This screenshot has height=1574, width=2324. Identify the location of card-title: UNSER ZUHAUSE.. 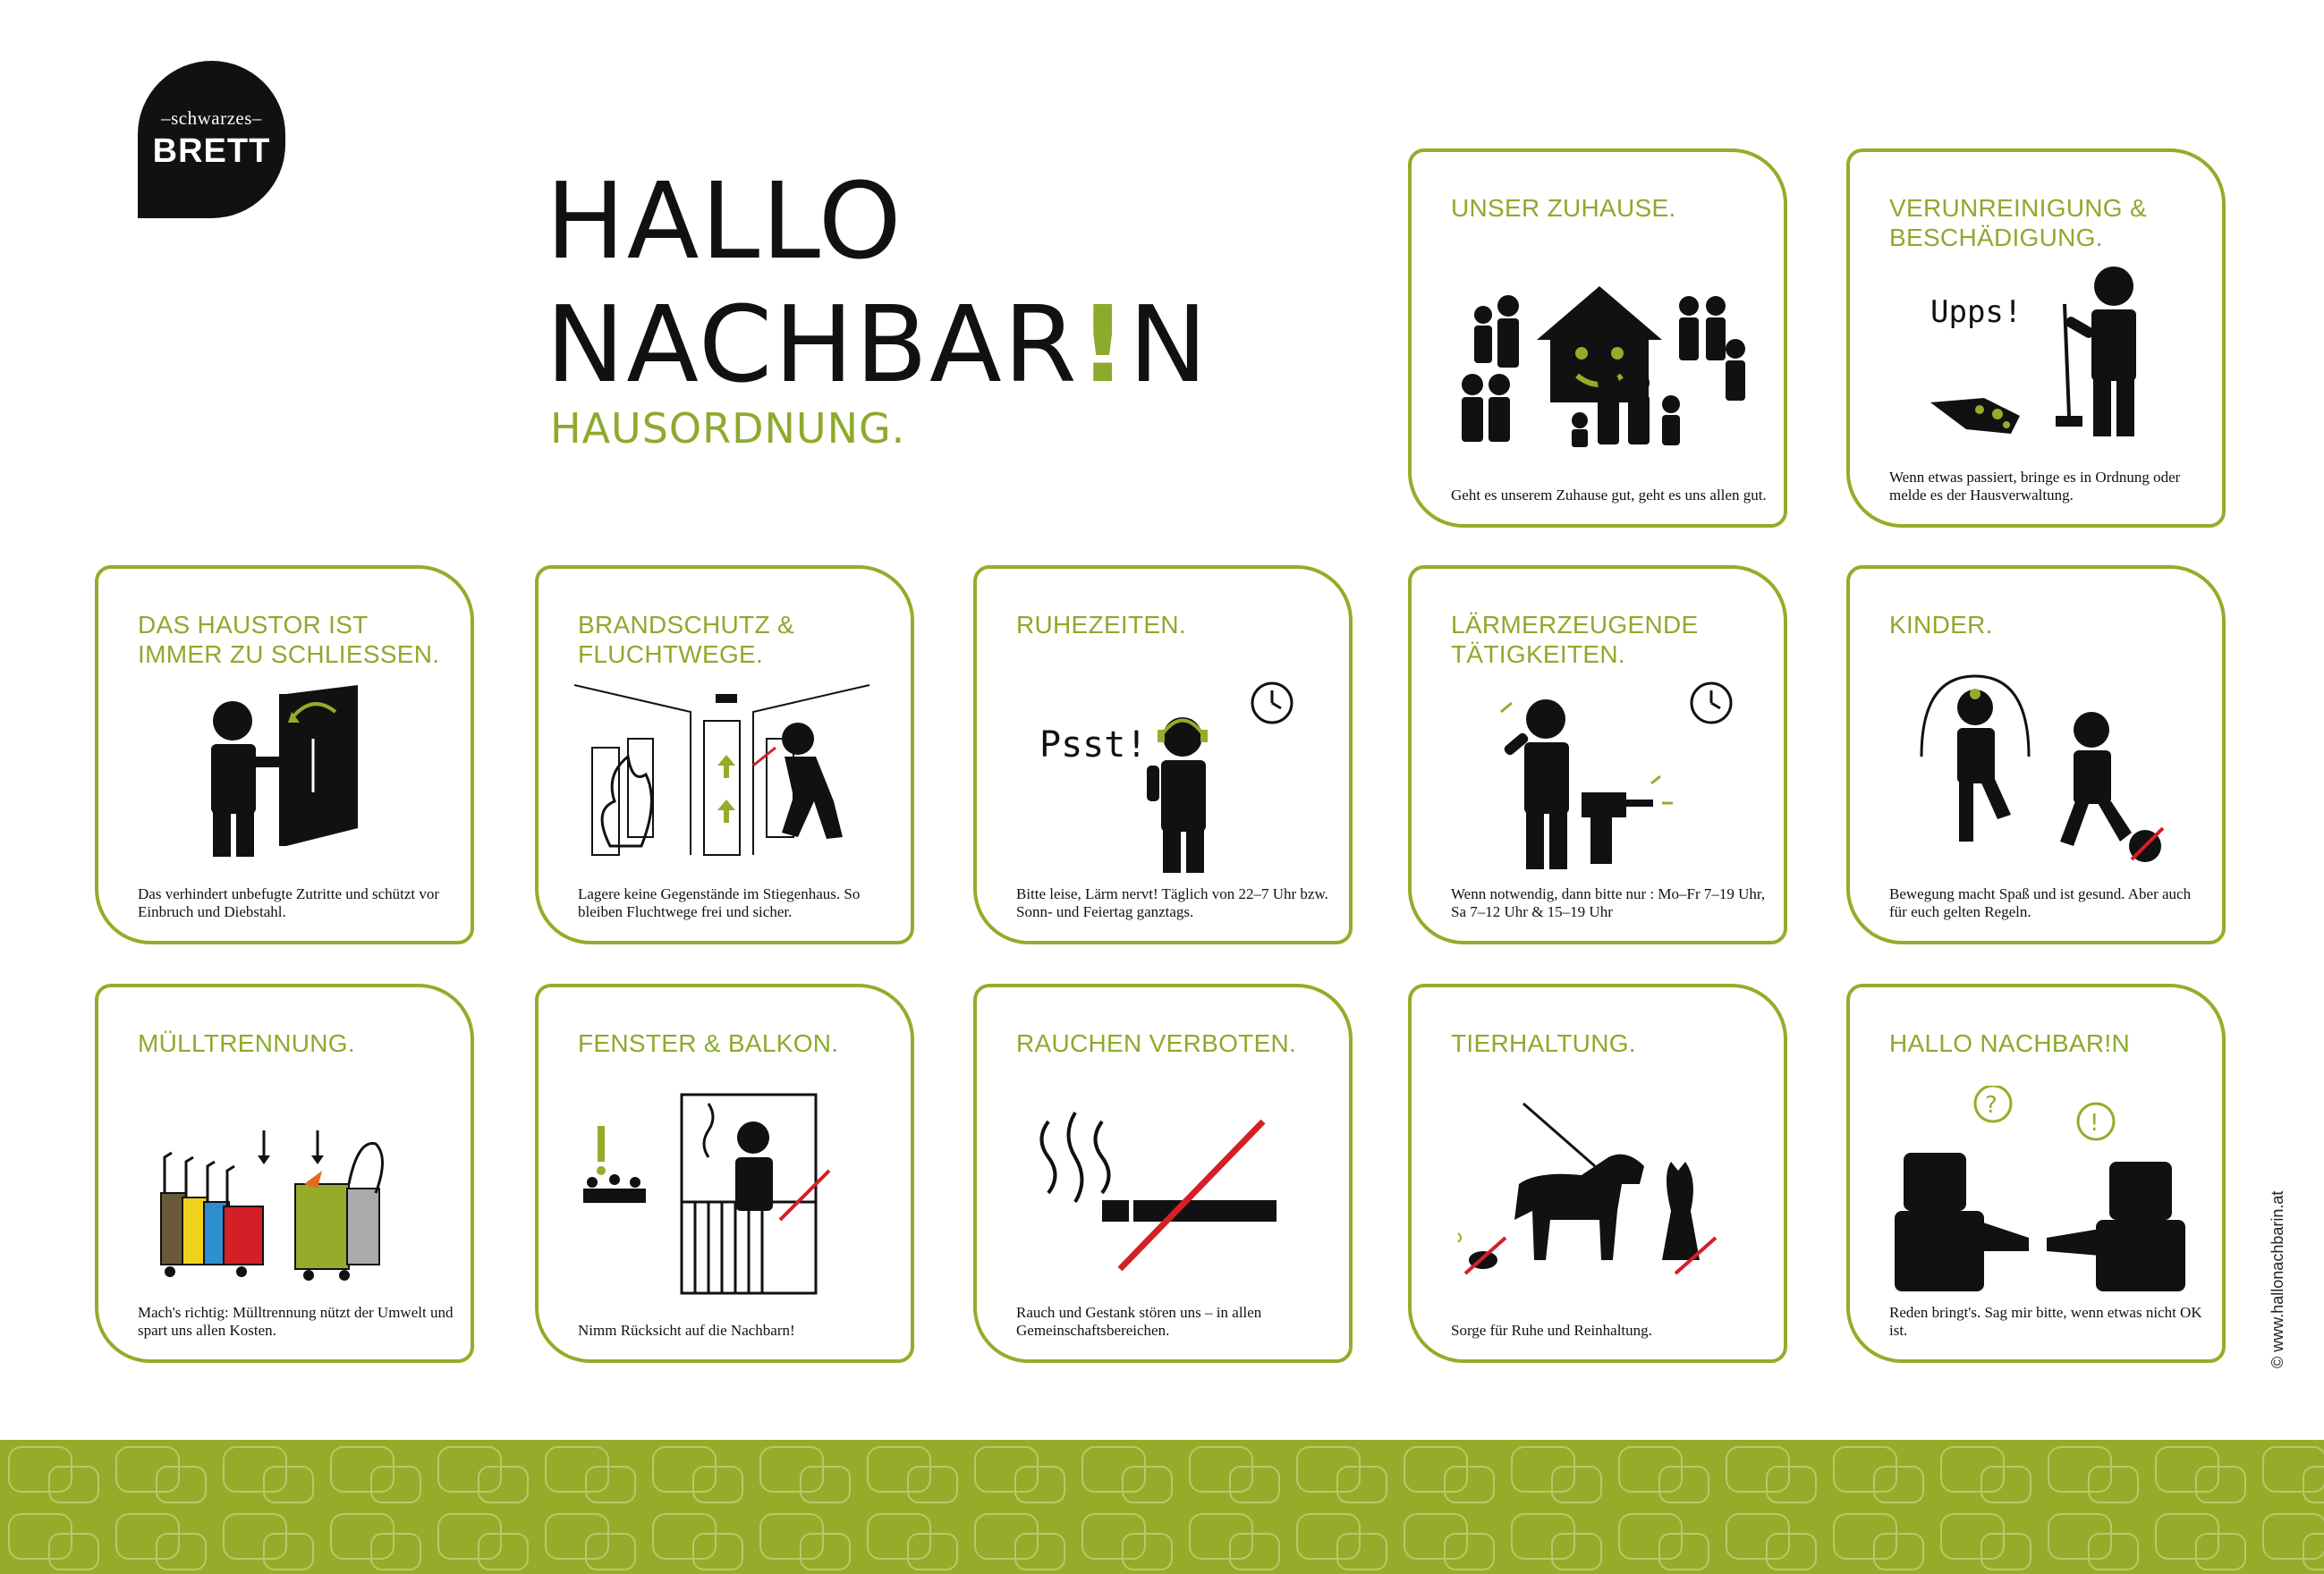
(1563, 208).